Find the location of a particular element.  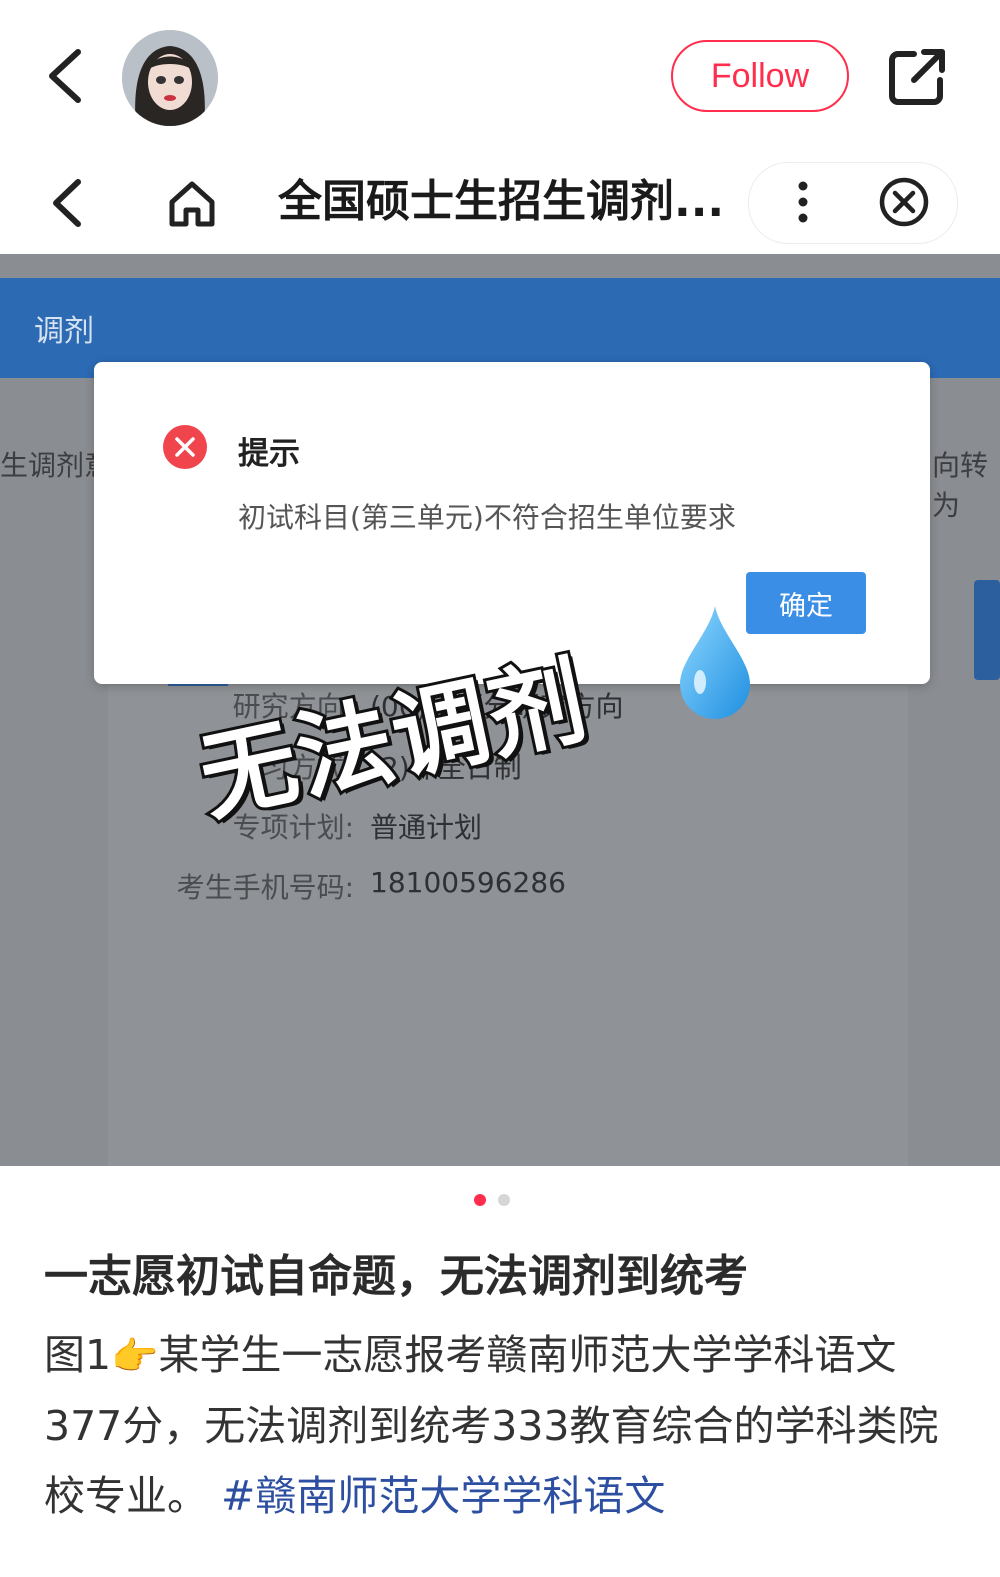

form-row: 考生手机号码: 18100596286 is located at coordinates (500, 886).